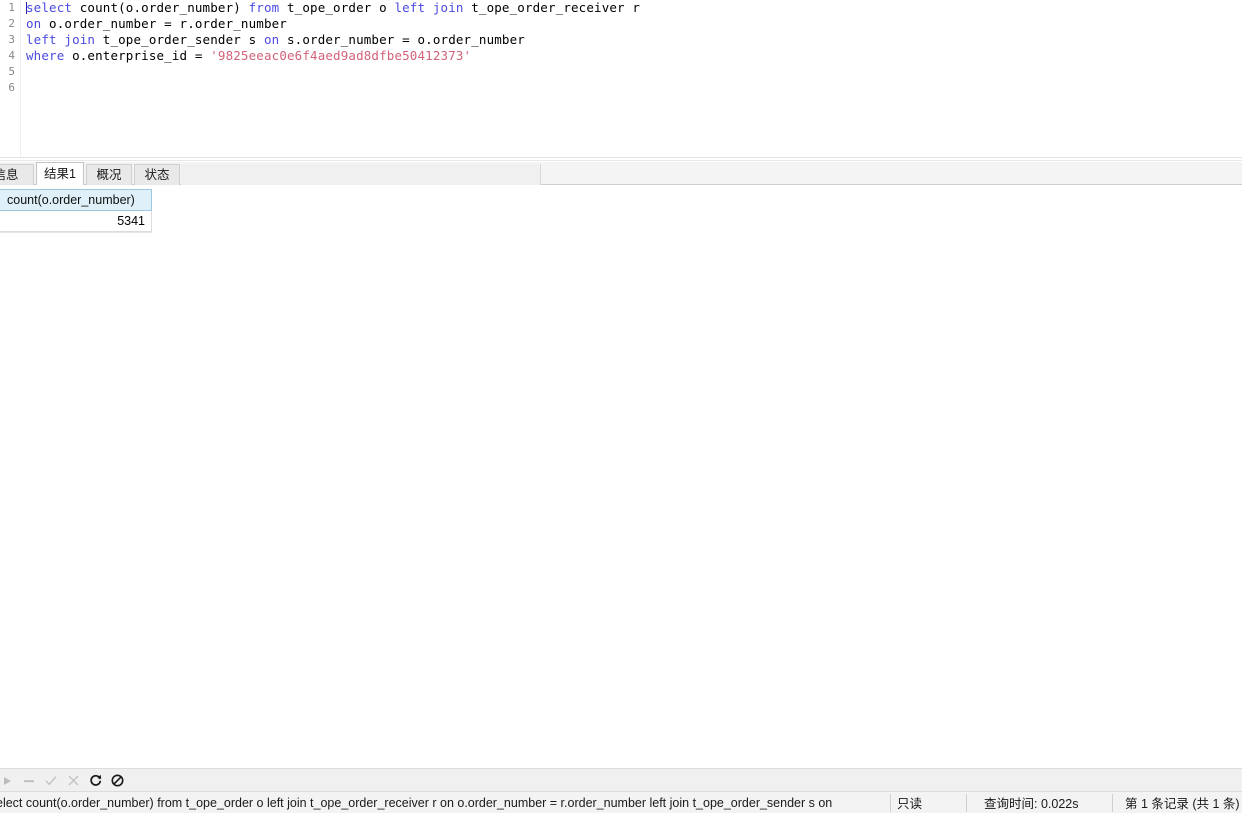 The height and width of the screenshot is (813, 1242). What do you see at coordinates (73, 780) in the screenshot?
I see `cross-icon` at bounding box center [73, 780].